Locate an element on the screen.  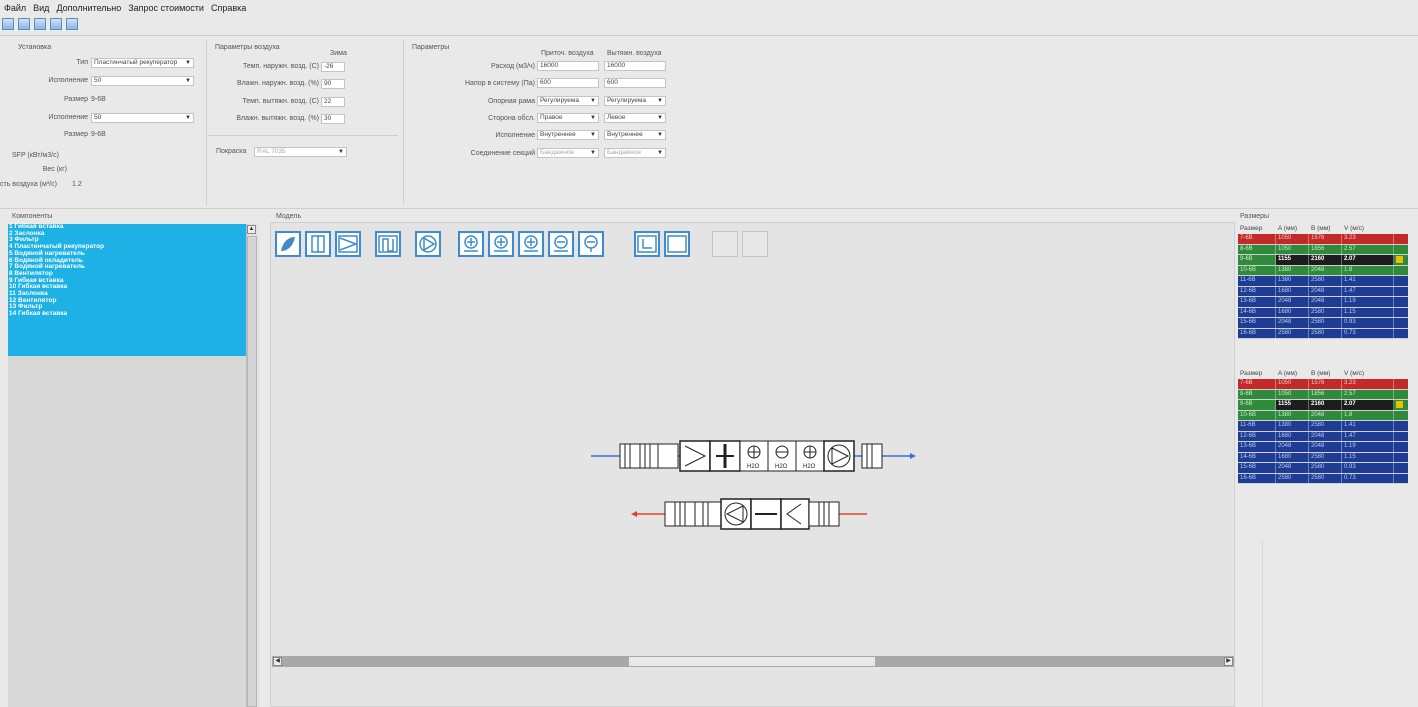
list-item: 12 Вентилятор is located at coordinates (127, 301).